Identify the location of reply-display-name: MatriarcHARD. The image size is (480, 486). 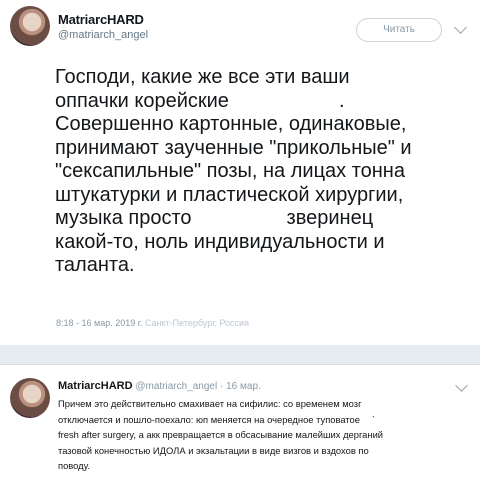
(95, 386).